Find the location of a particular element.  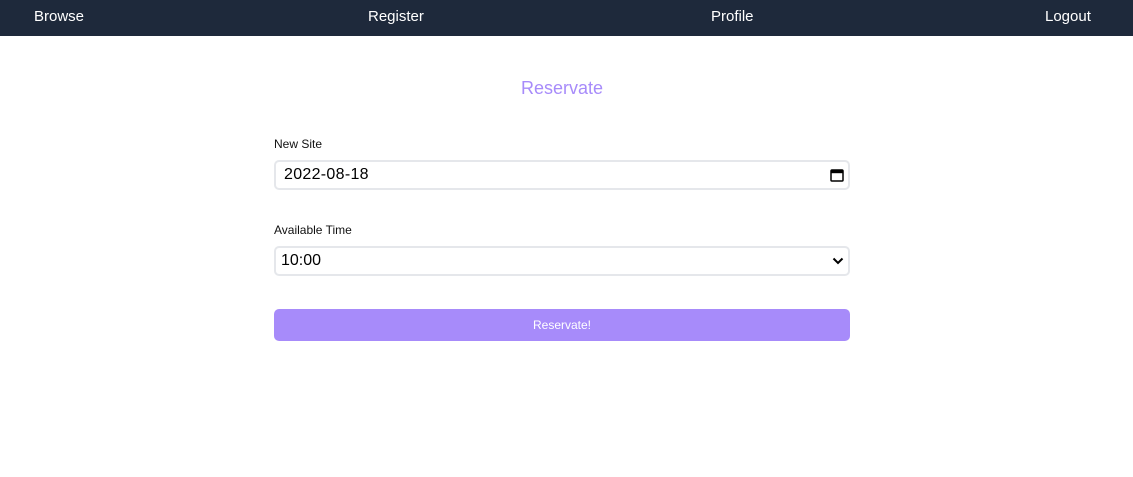

page-title: Reservate is located at coordinates (562, 88).